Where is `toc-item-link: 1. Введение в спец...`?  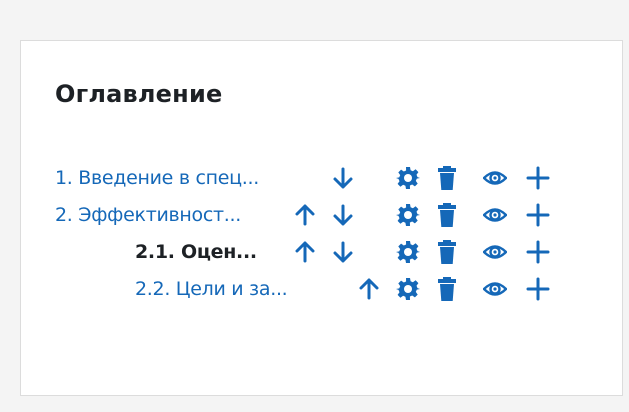 toc-item-link: 1. Введение в спец... is located at coordinates (157, 178).